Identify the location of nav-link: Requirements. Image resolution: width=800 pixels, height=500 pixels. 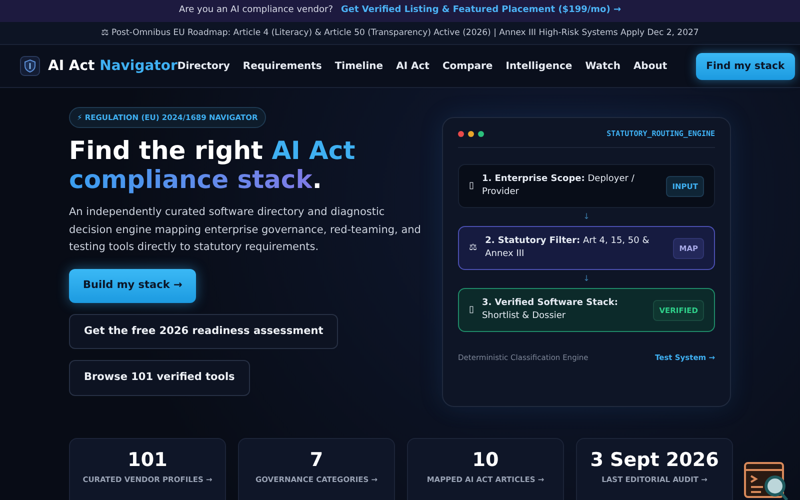
(282, 66).